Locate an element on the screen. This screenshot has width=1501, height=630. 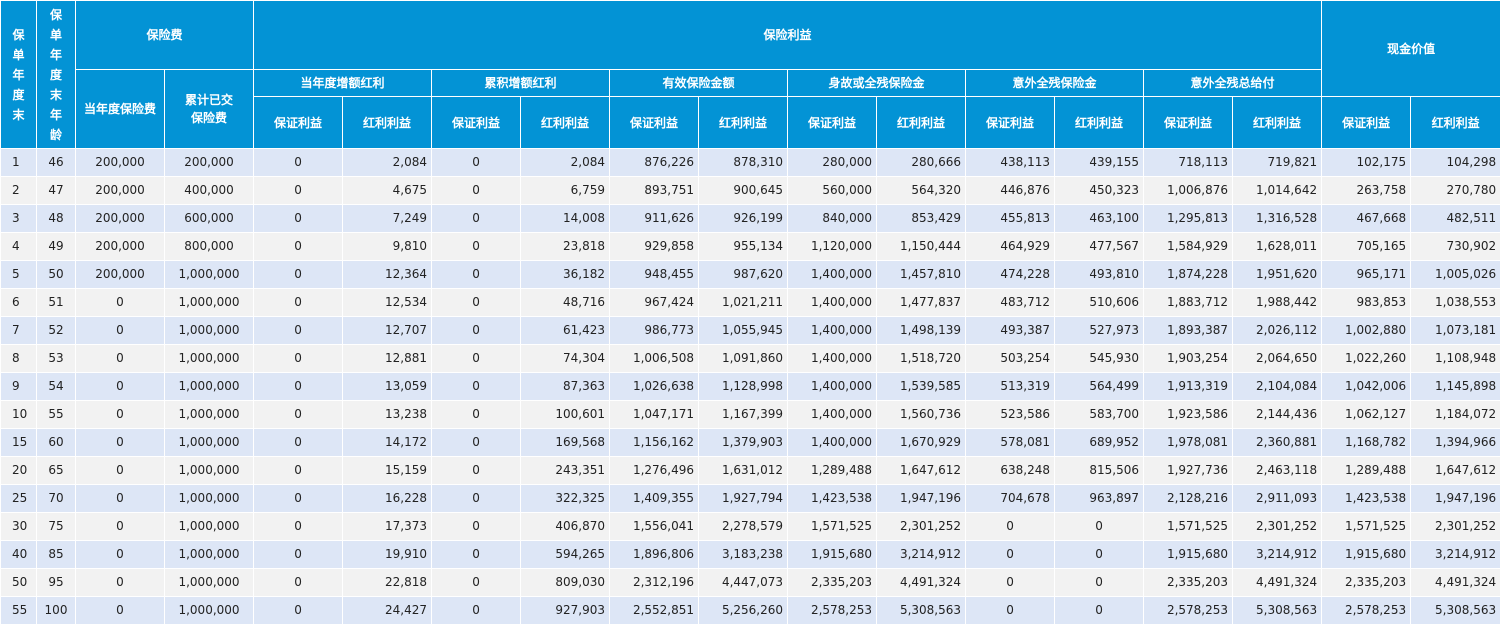
value-cell: 493,810 is located at coordinates (1099, 274).